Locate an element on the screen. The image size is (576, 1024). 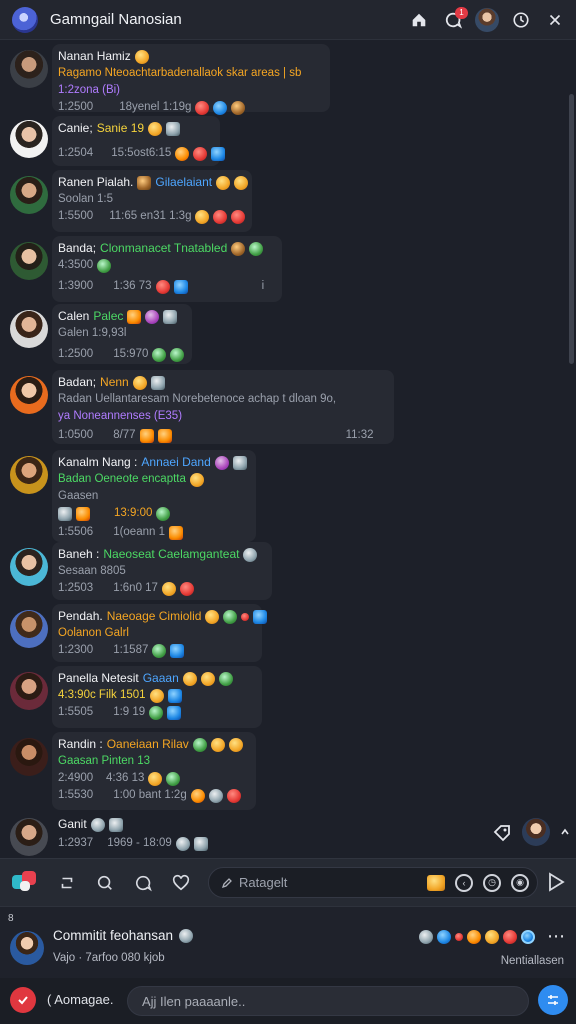
tag-icon is located at coordinates (502, 832).